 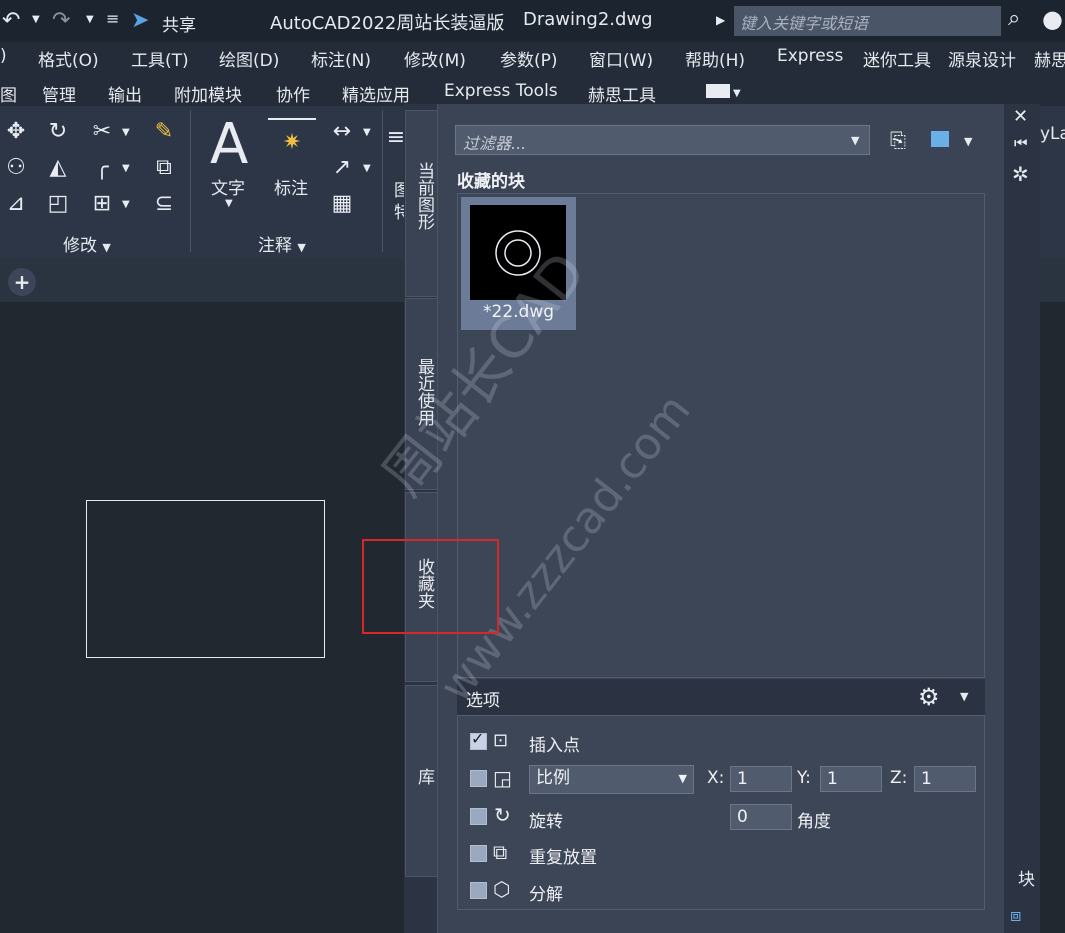 What do you see at coordinates (553, 778) in the screenshot?
I see `scale-mode-value: 比例` at bounding box center [553, 778].